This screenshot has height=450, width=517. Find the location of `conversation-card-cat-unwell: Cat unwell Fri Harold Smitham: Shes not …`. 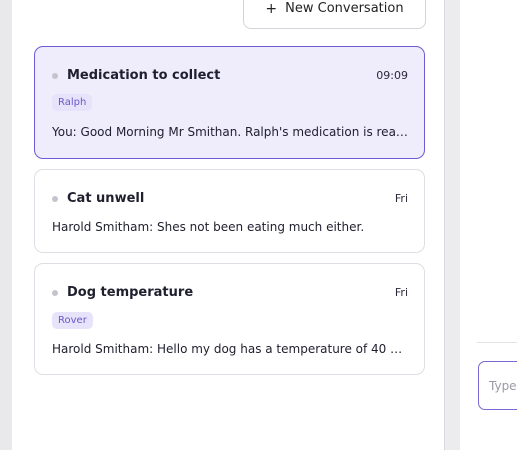

conversation-card-cat-unwell: Cat unwell Fri Harold Smitham: Shes not … is located at coordinates (229, 211).